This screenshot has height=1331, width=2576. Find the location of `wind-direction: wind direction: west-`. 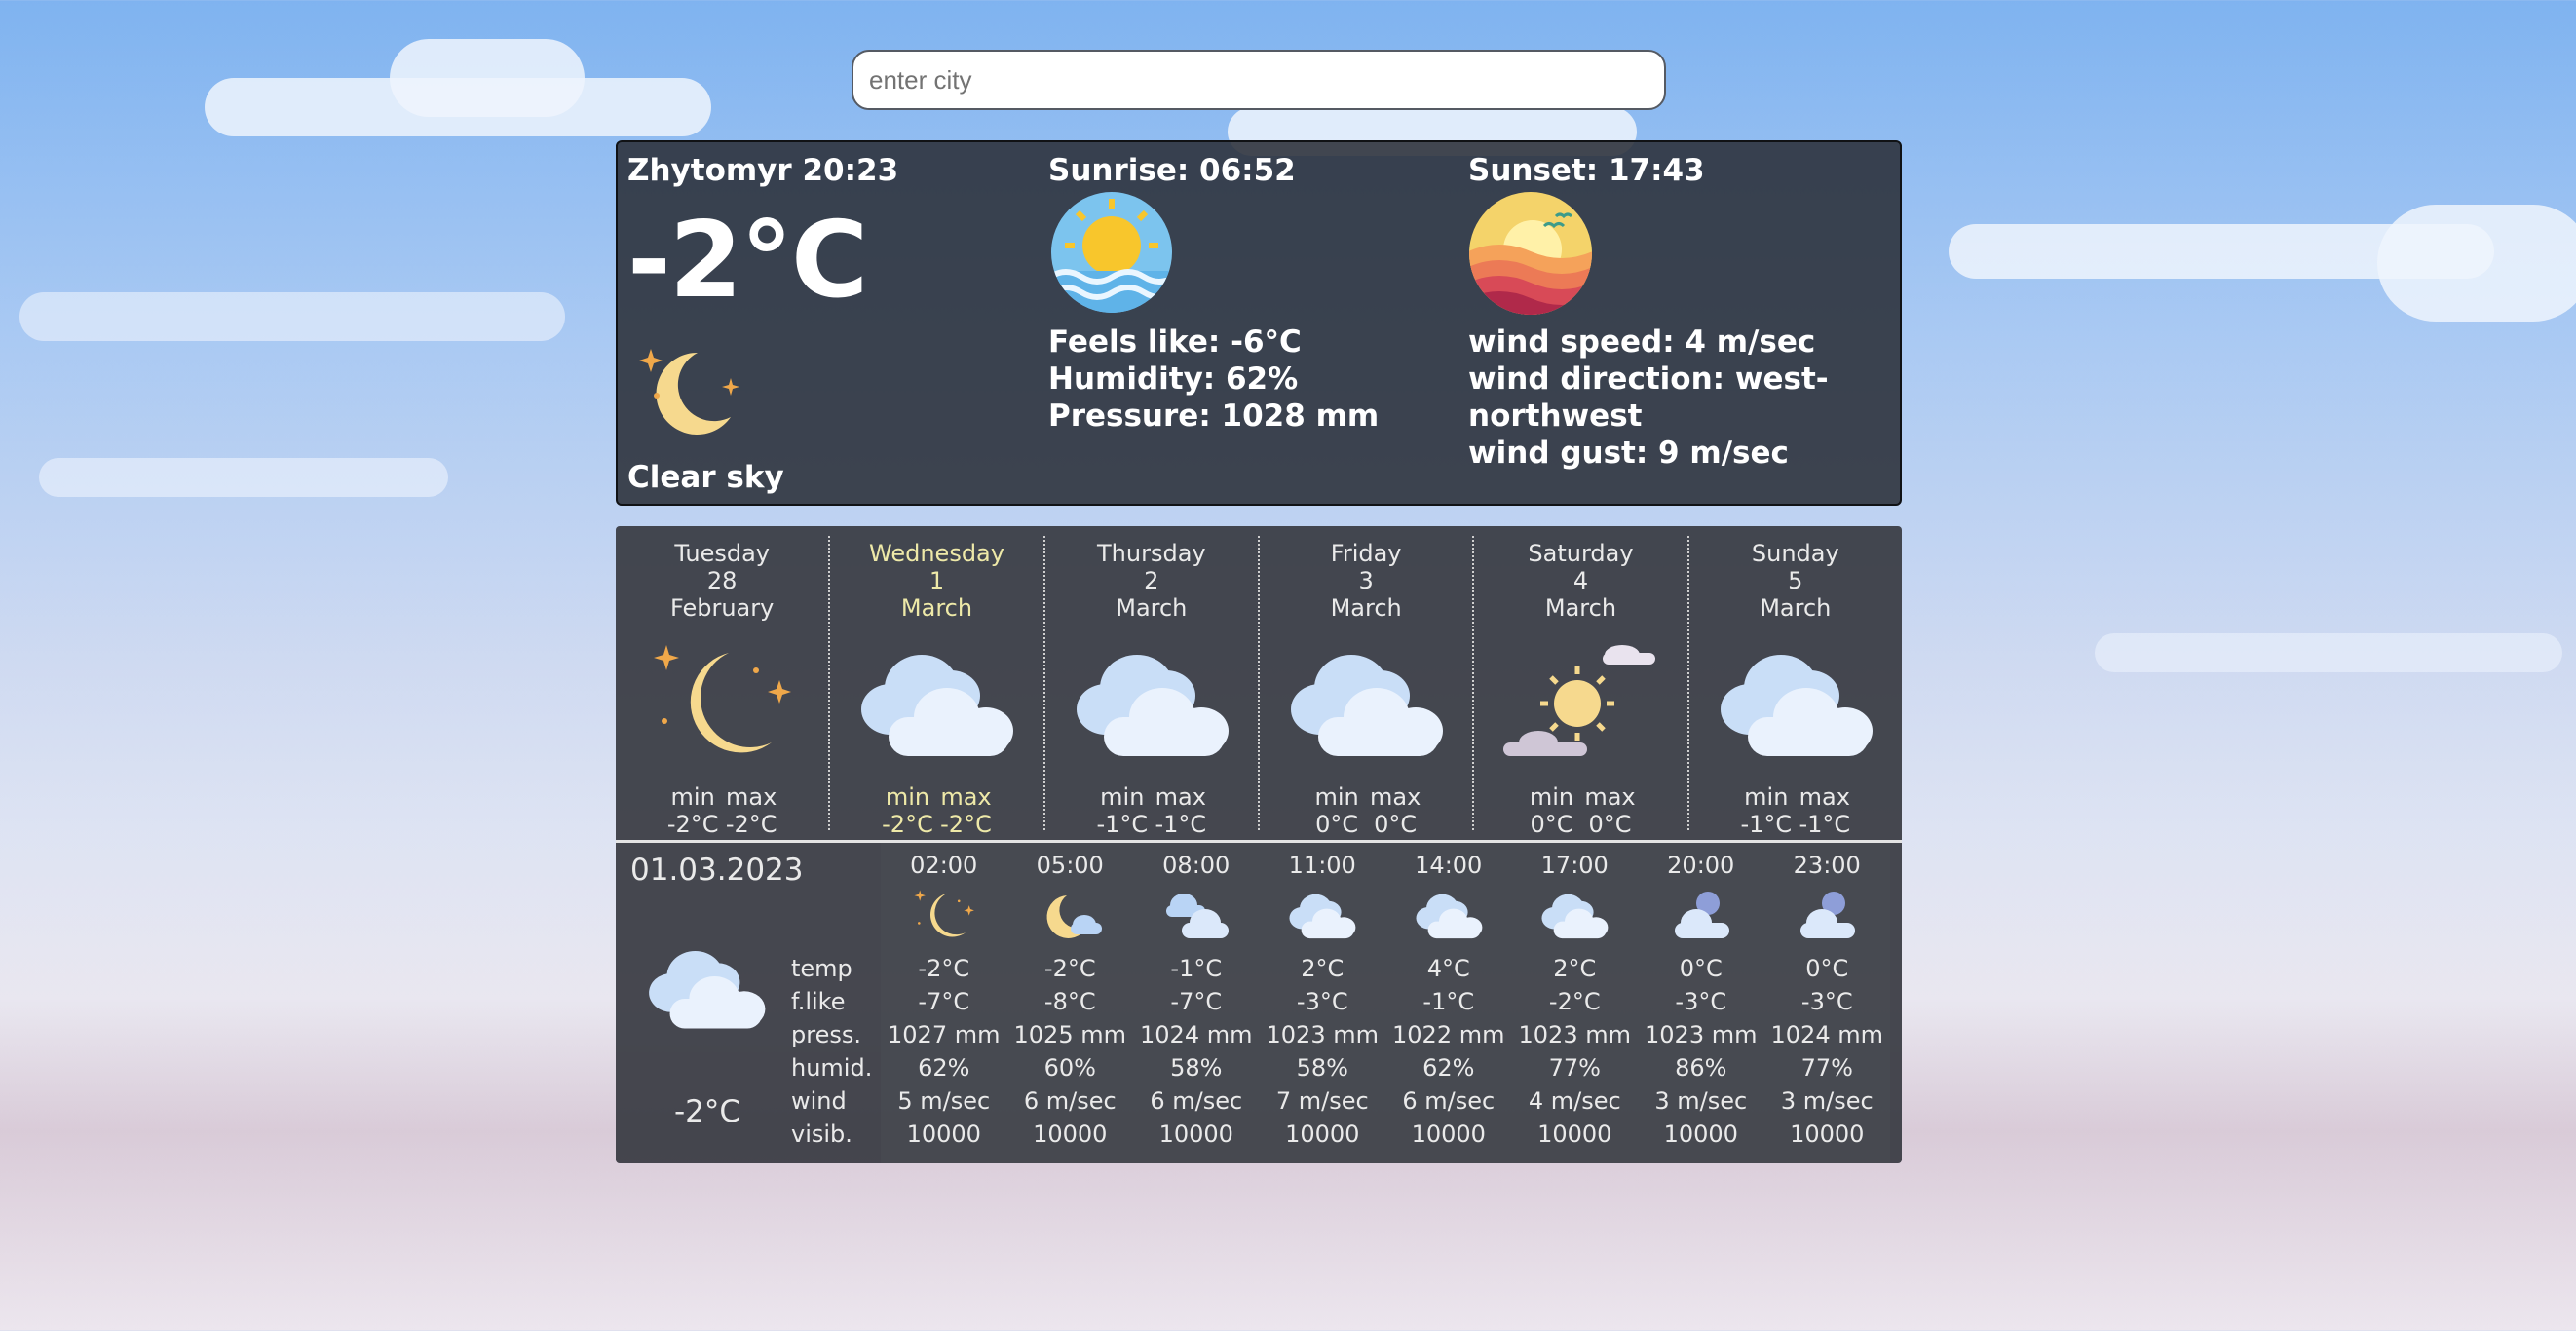

wind-direction: wind direction: west- is located at coordinates (1648, 379).